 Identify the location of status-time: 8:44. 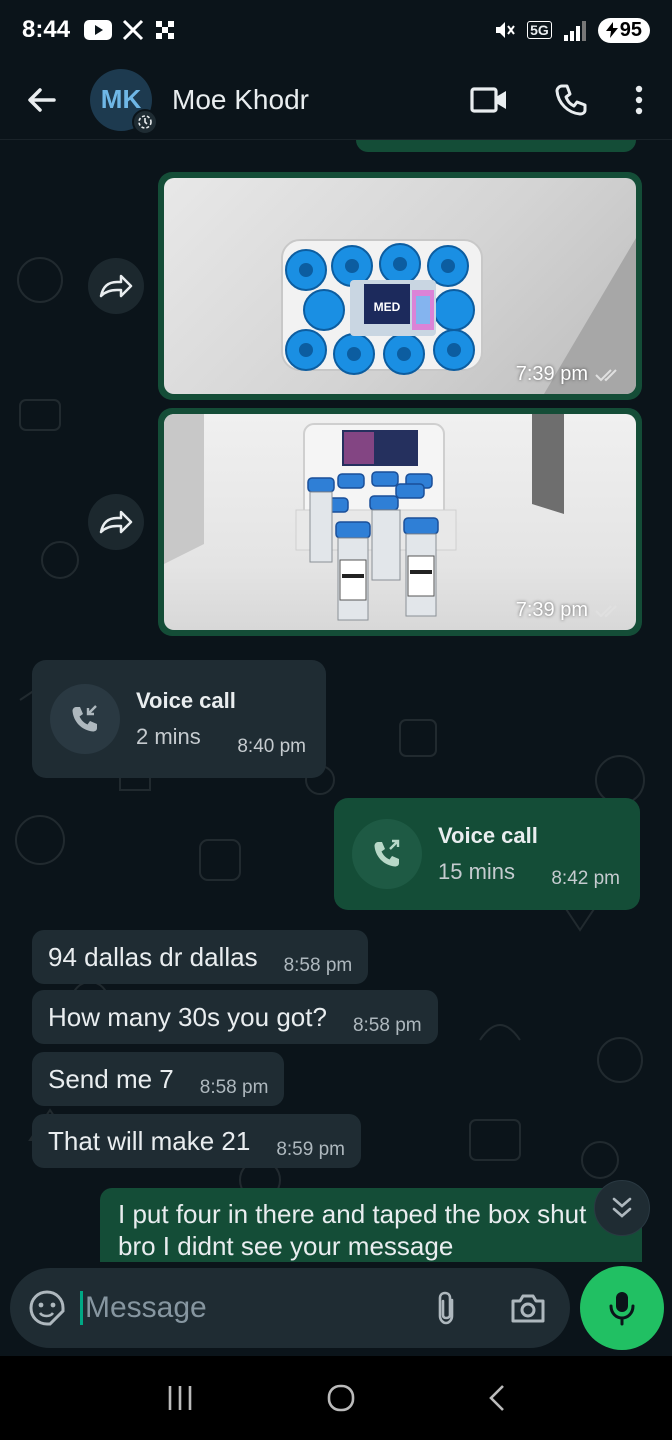
(46, 29).